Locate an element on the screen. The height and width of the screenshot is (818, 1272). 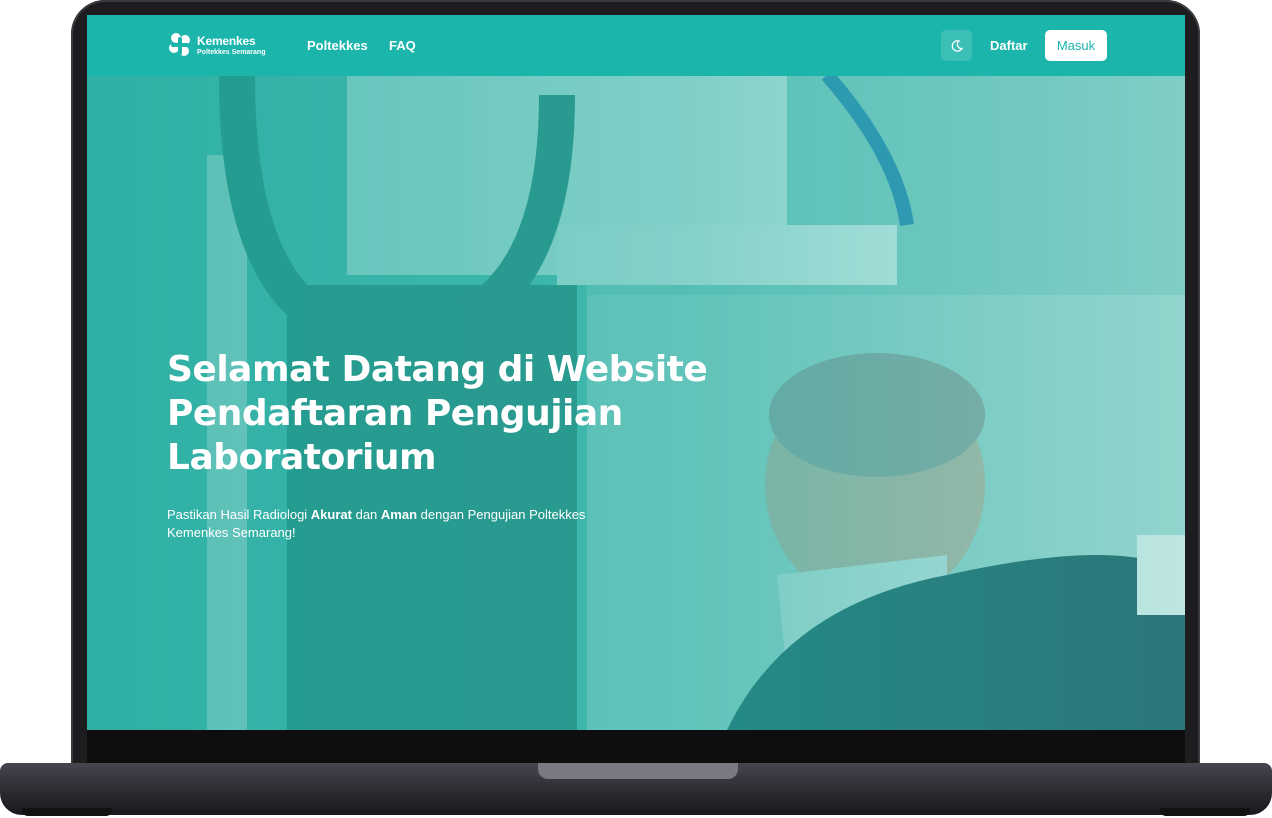
logo-subtitle: Poltekkes Semarang is located at coordinates (231, 52).